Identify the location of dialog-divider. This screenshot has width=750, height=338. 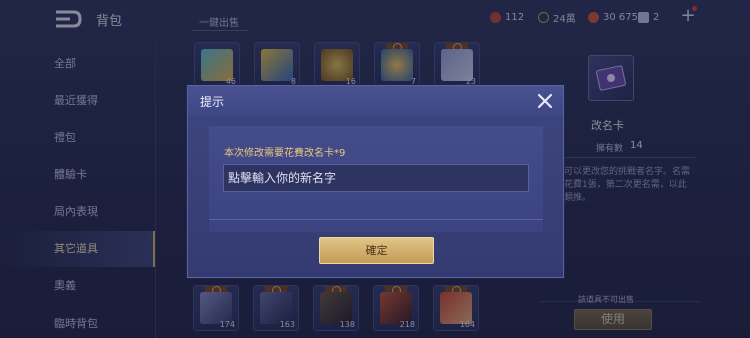
(376, 219).